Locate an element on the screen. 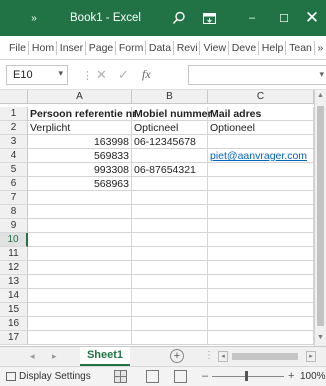  previous-sheet-icon: ◂ is located at coordinates (32, 356).